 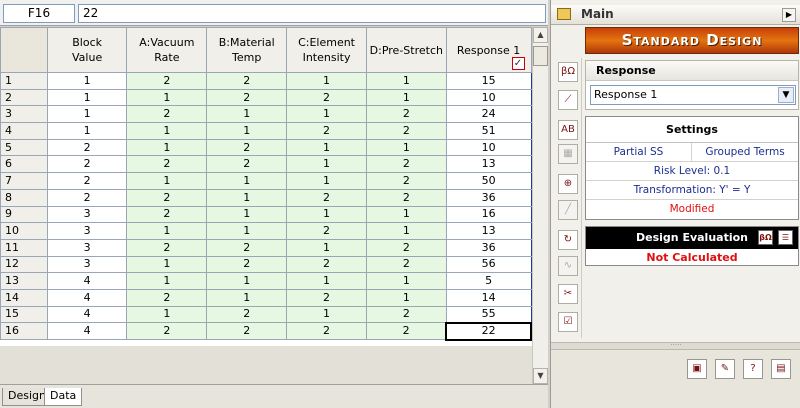 What do you see at coordinates (568, 322) in the screenshot?
I see `checklist-icon: ☑` at bounding box center [568, 322].